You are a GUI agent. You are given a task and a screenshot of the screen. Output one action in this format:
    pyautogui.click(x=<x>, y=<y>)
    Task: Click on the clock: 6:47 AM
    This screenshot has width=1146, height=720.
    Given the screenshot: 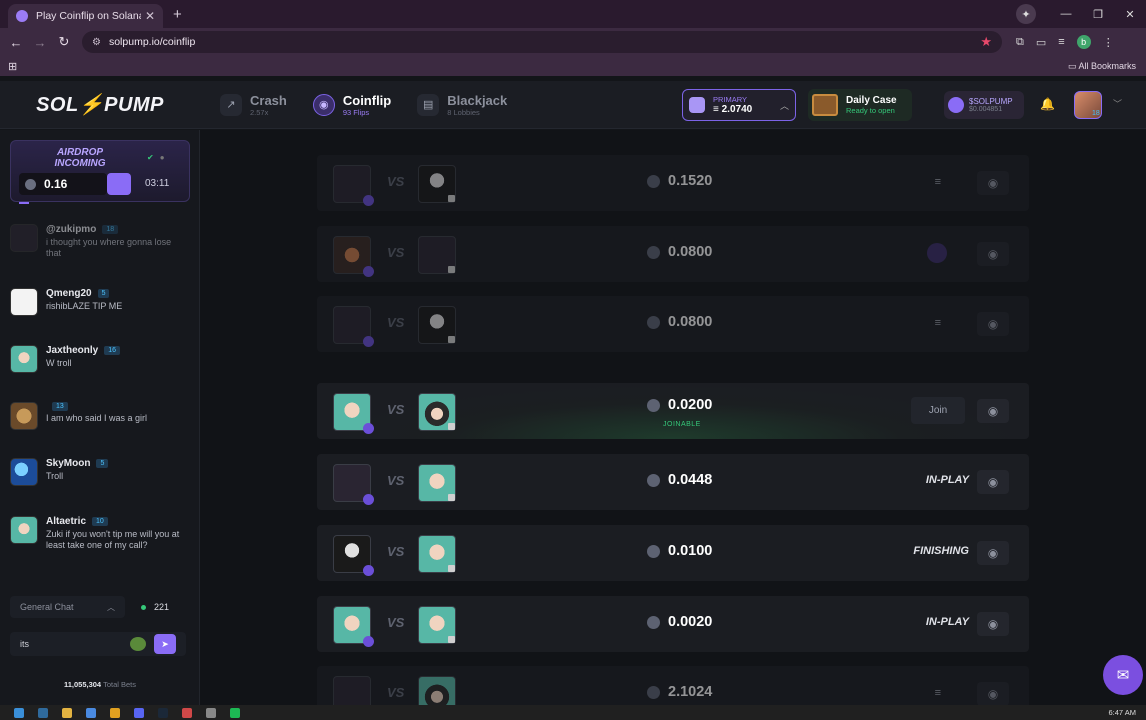 What is the action you would take?
    pyautogui.click(x=1122, y=712)
    